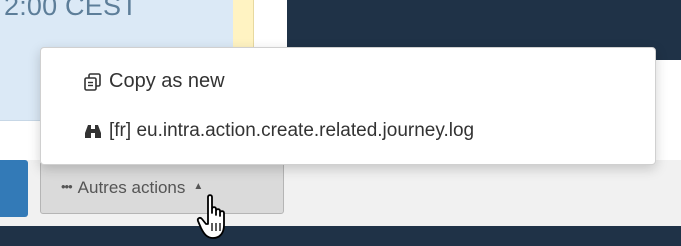 Image resolution: width=681 pixels, height=246 pixels. Describe the element at coordinates (67, 186) in the screenshot. I see `ellipsis-icon: •••` at that location.